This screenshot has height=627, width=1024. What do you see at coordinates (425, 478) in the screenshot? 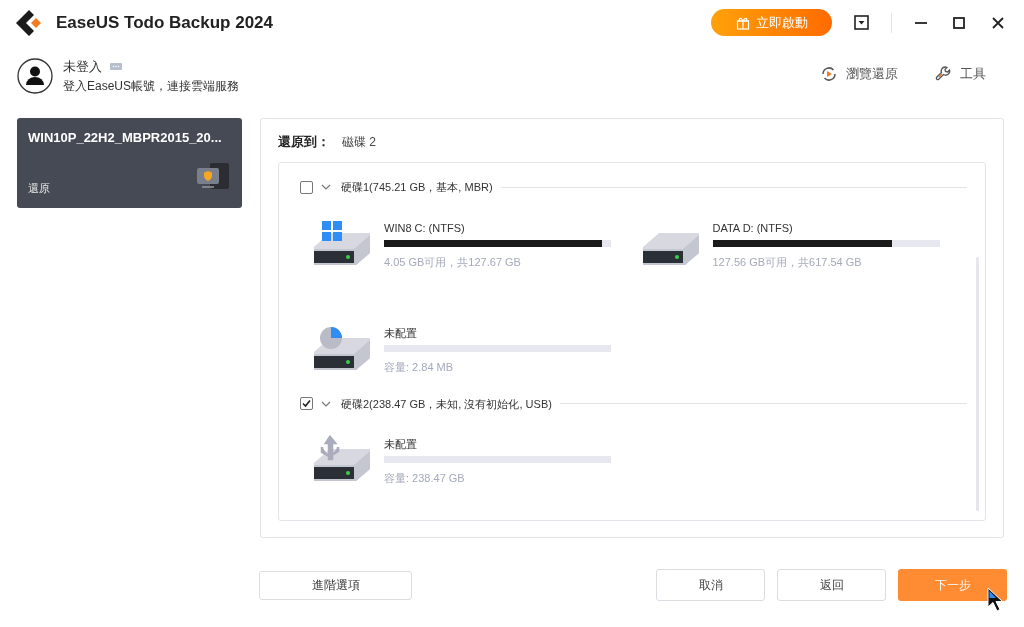
I see `partition-info: 容量: 238.47 GB` at bounding box center [425, 478].